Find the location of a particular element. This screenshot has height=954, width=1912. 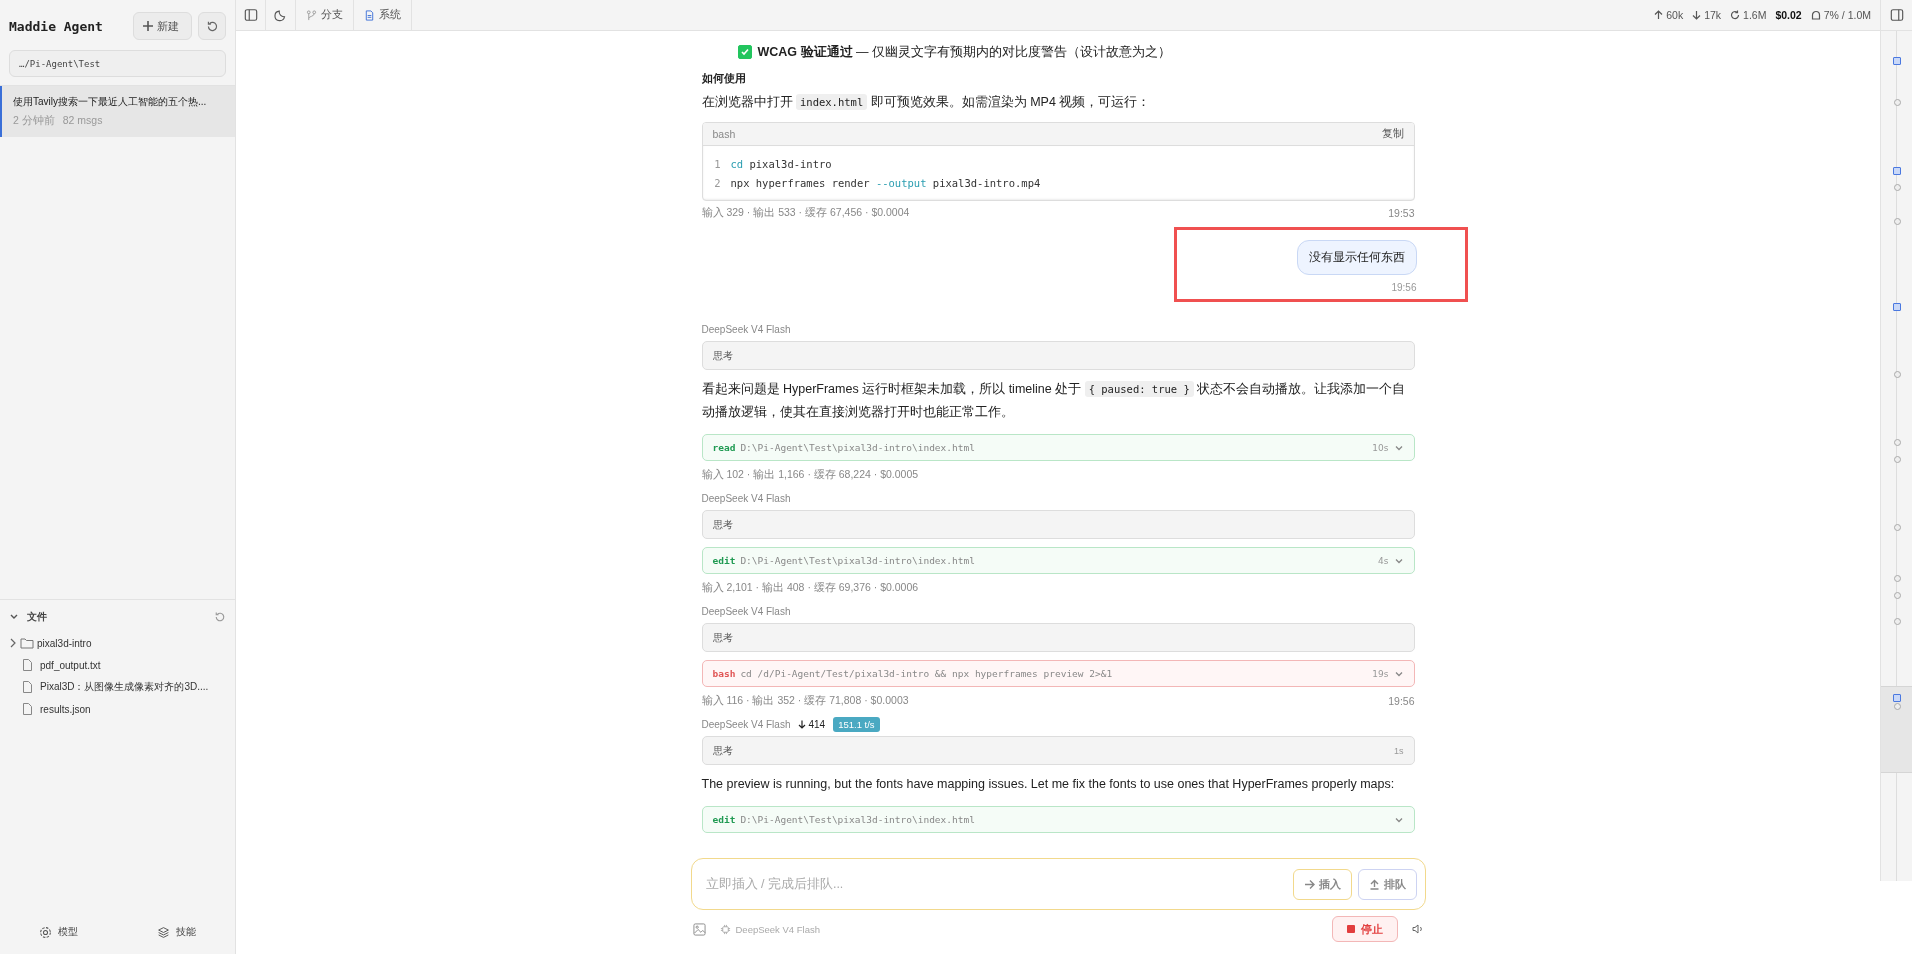

context-icon is located at coordinates (1815, 15).